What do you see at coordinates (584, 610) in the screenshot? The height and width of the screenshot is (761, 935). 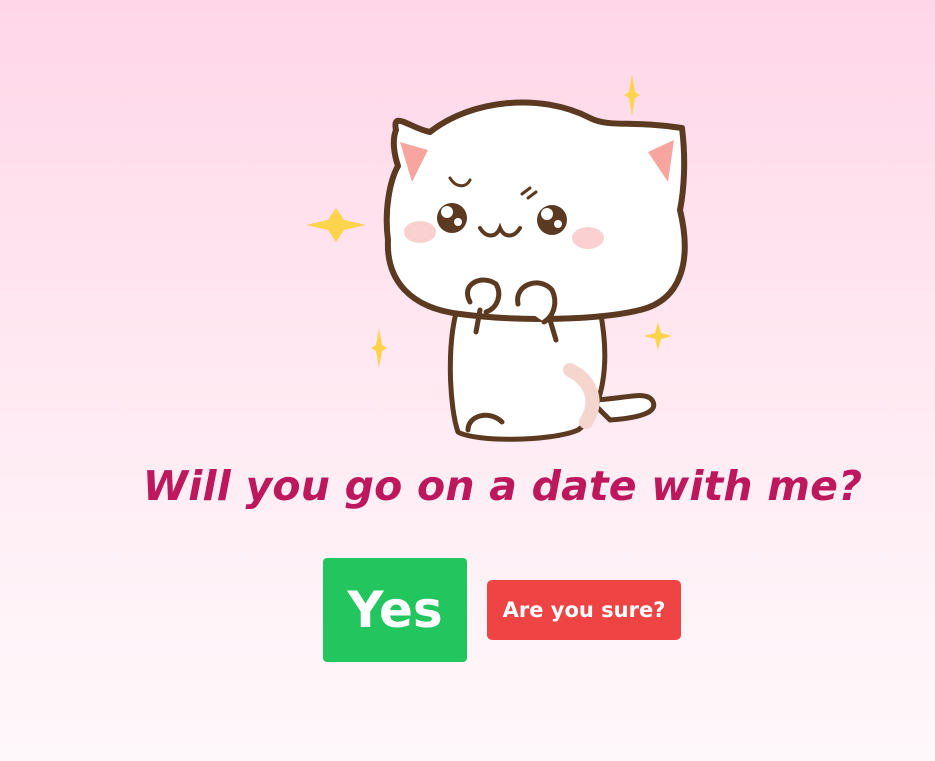 I see `are-you-sure-button: Are you sure?` at bounding box center [584, 610].